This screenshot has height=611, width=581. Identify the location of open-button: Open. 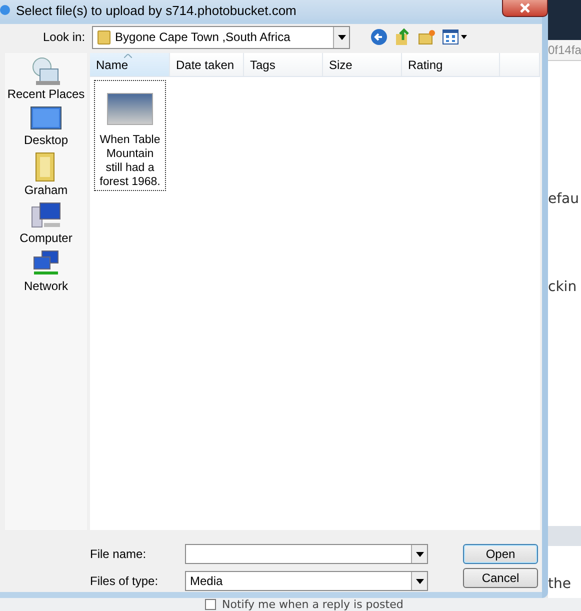
(500, 554).